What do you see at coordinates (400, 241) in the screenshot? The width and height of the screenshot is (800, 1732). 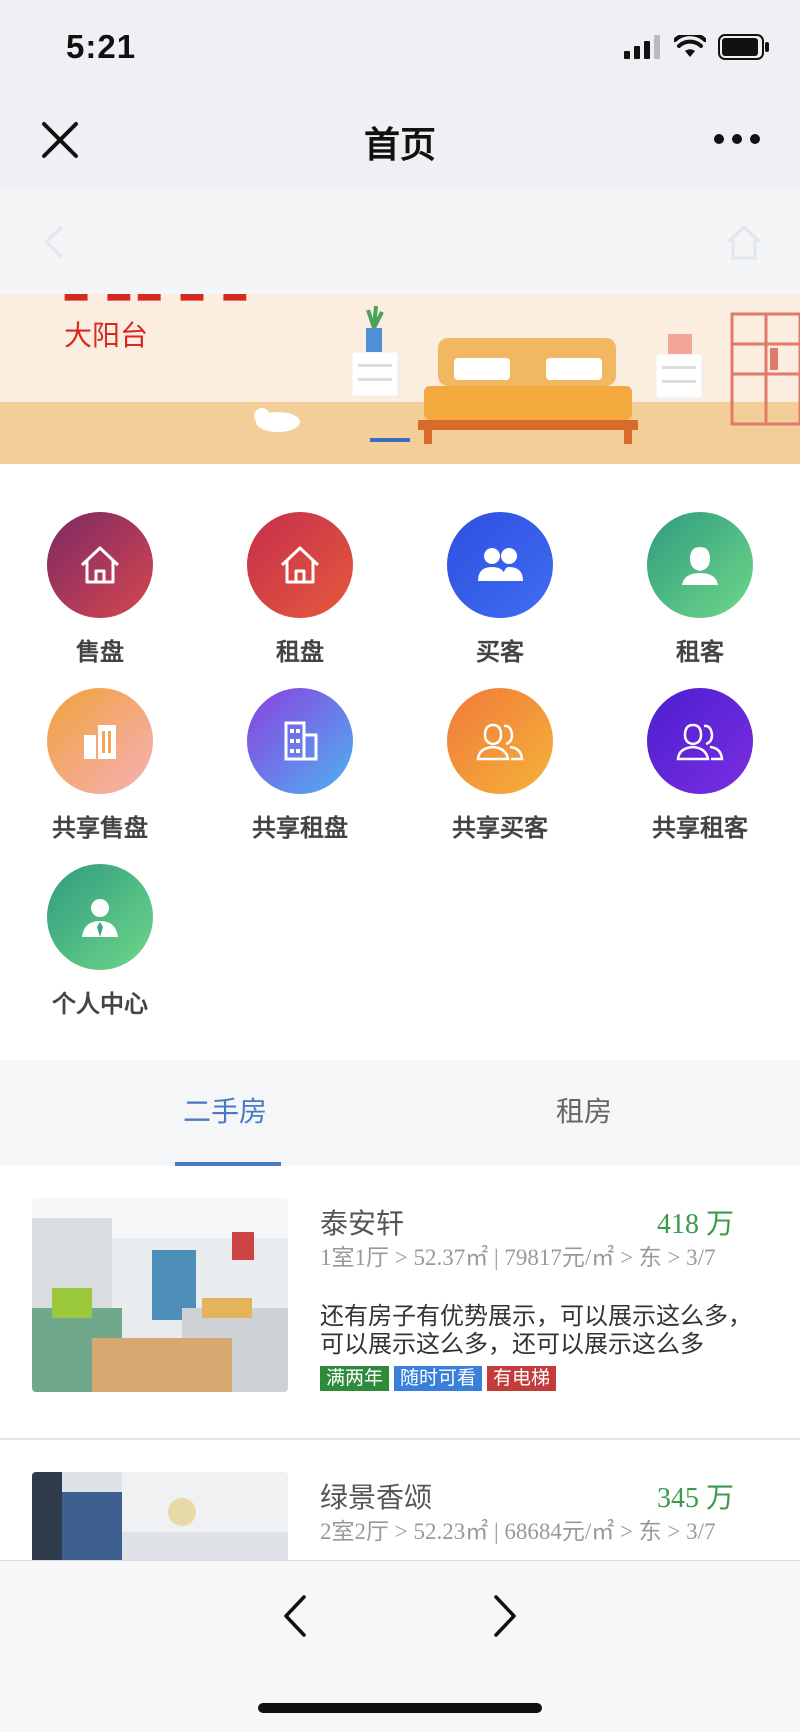 I see `header-overlay` at bounding box center [400, 241].